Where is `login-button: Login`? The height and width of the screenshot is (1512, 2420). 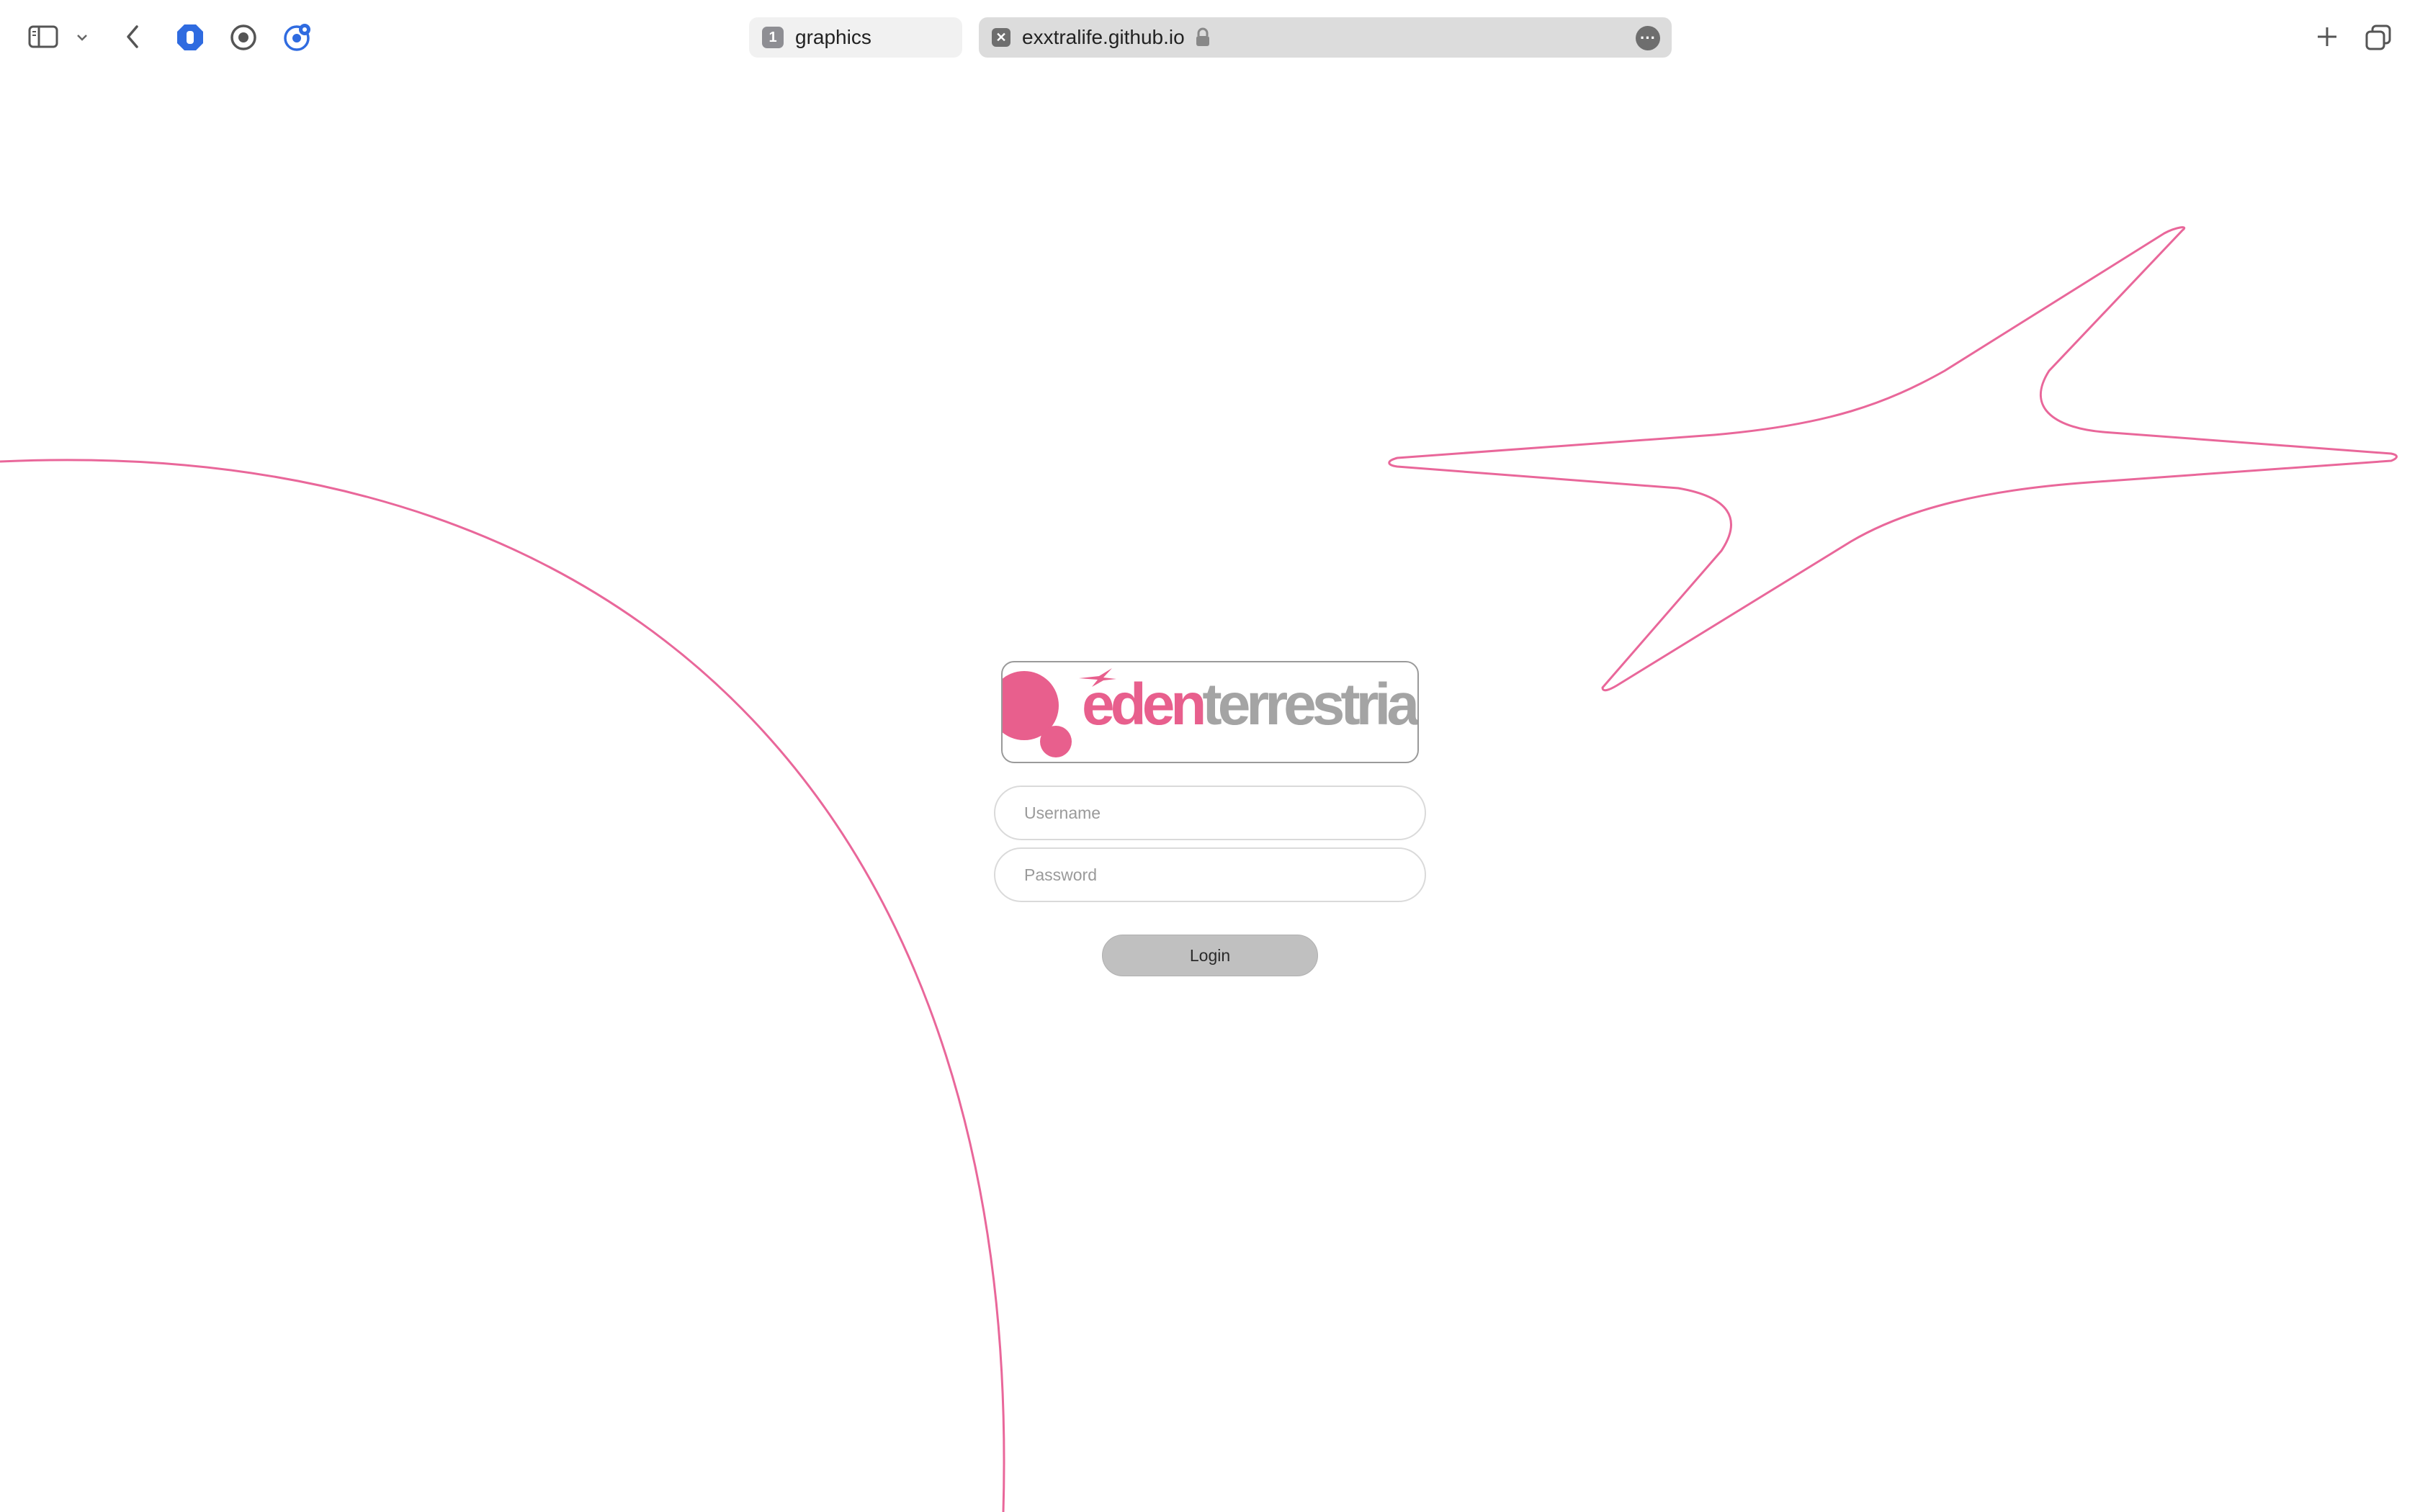 login-button: Login is located at coordinates (1210, 955).